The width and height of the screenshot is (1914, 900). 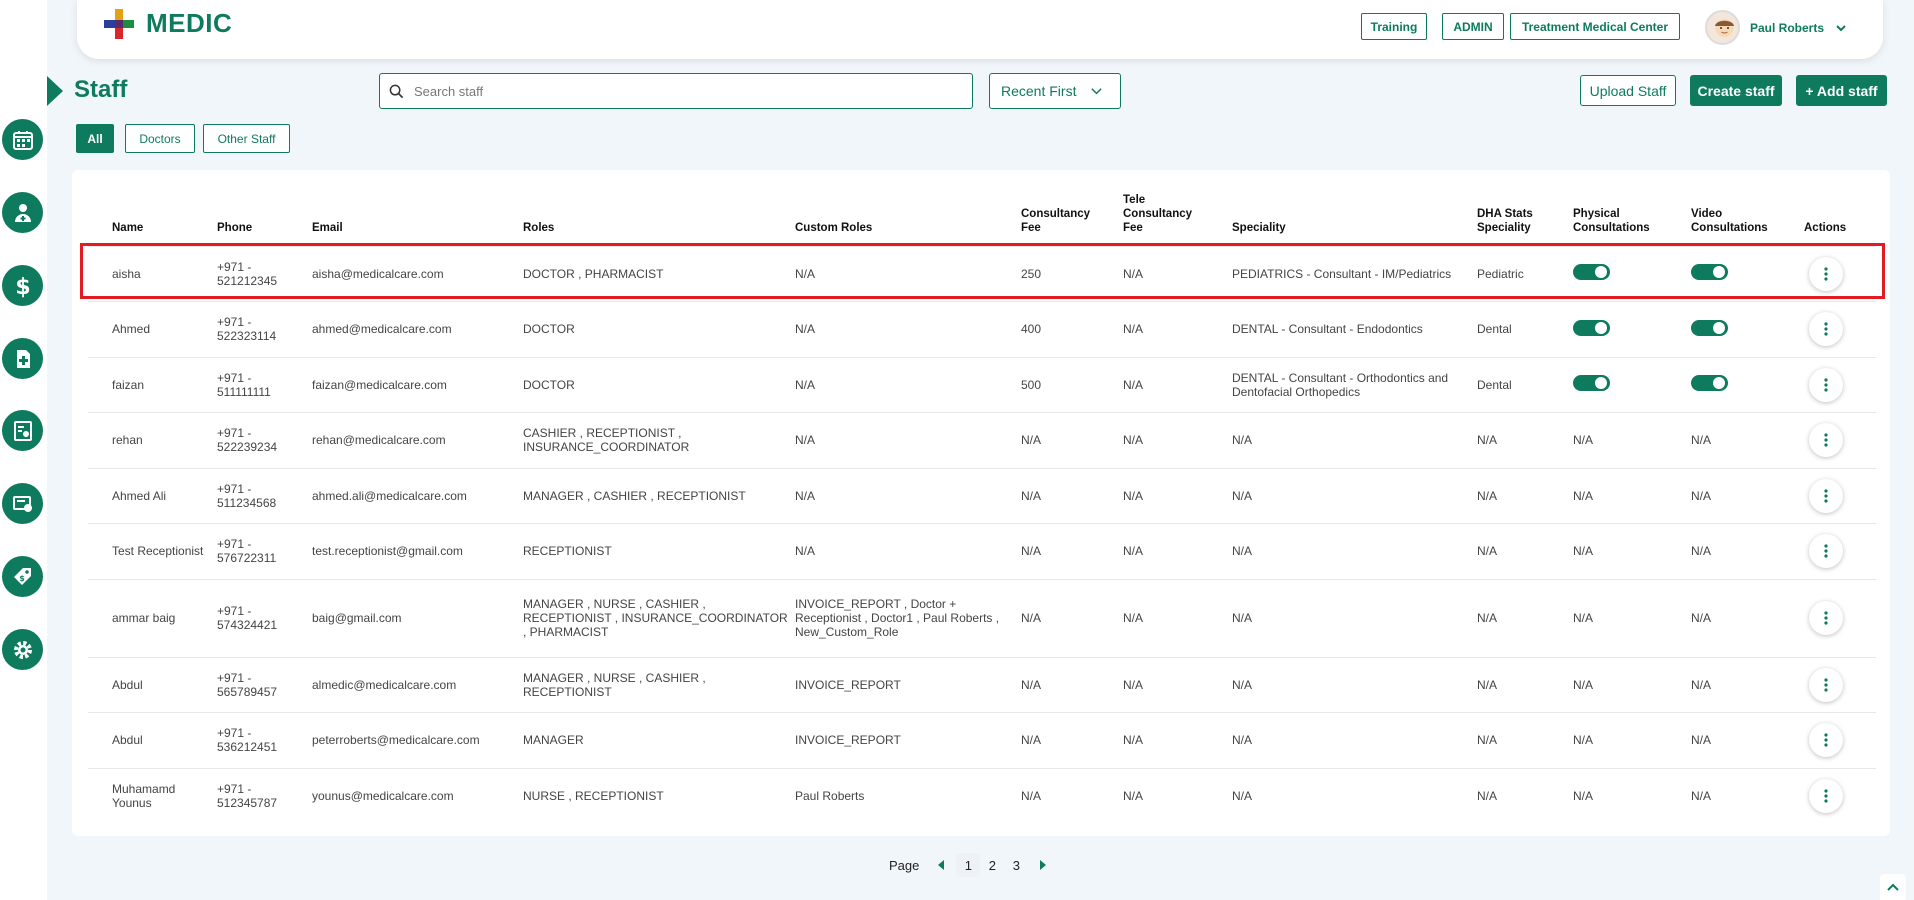 I want to click on page-3: 3, so click(x=1016, y=865).